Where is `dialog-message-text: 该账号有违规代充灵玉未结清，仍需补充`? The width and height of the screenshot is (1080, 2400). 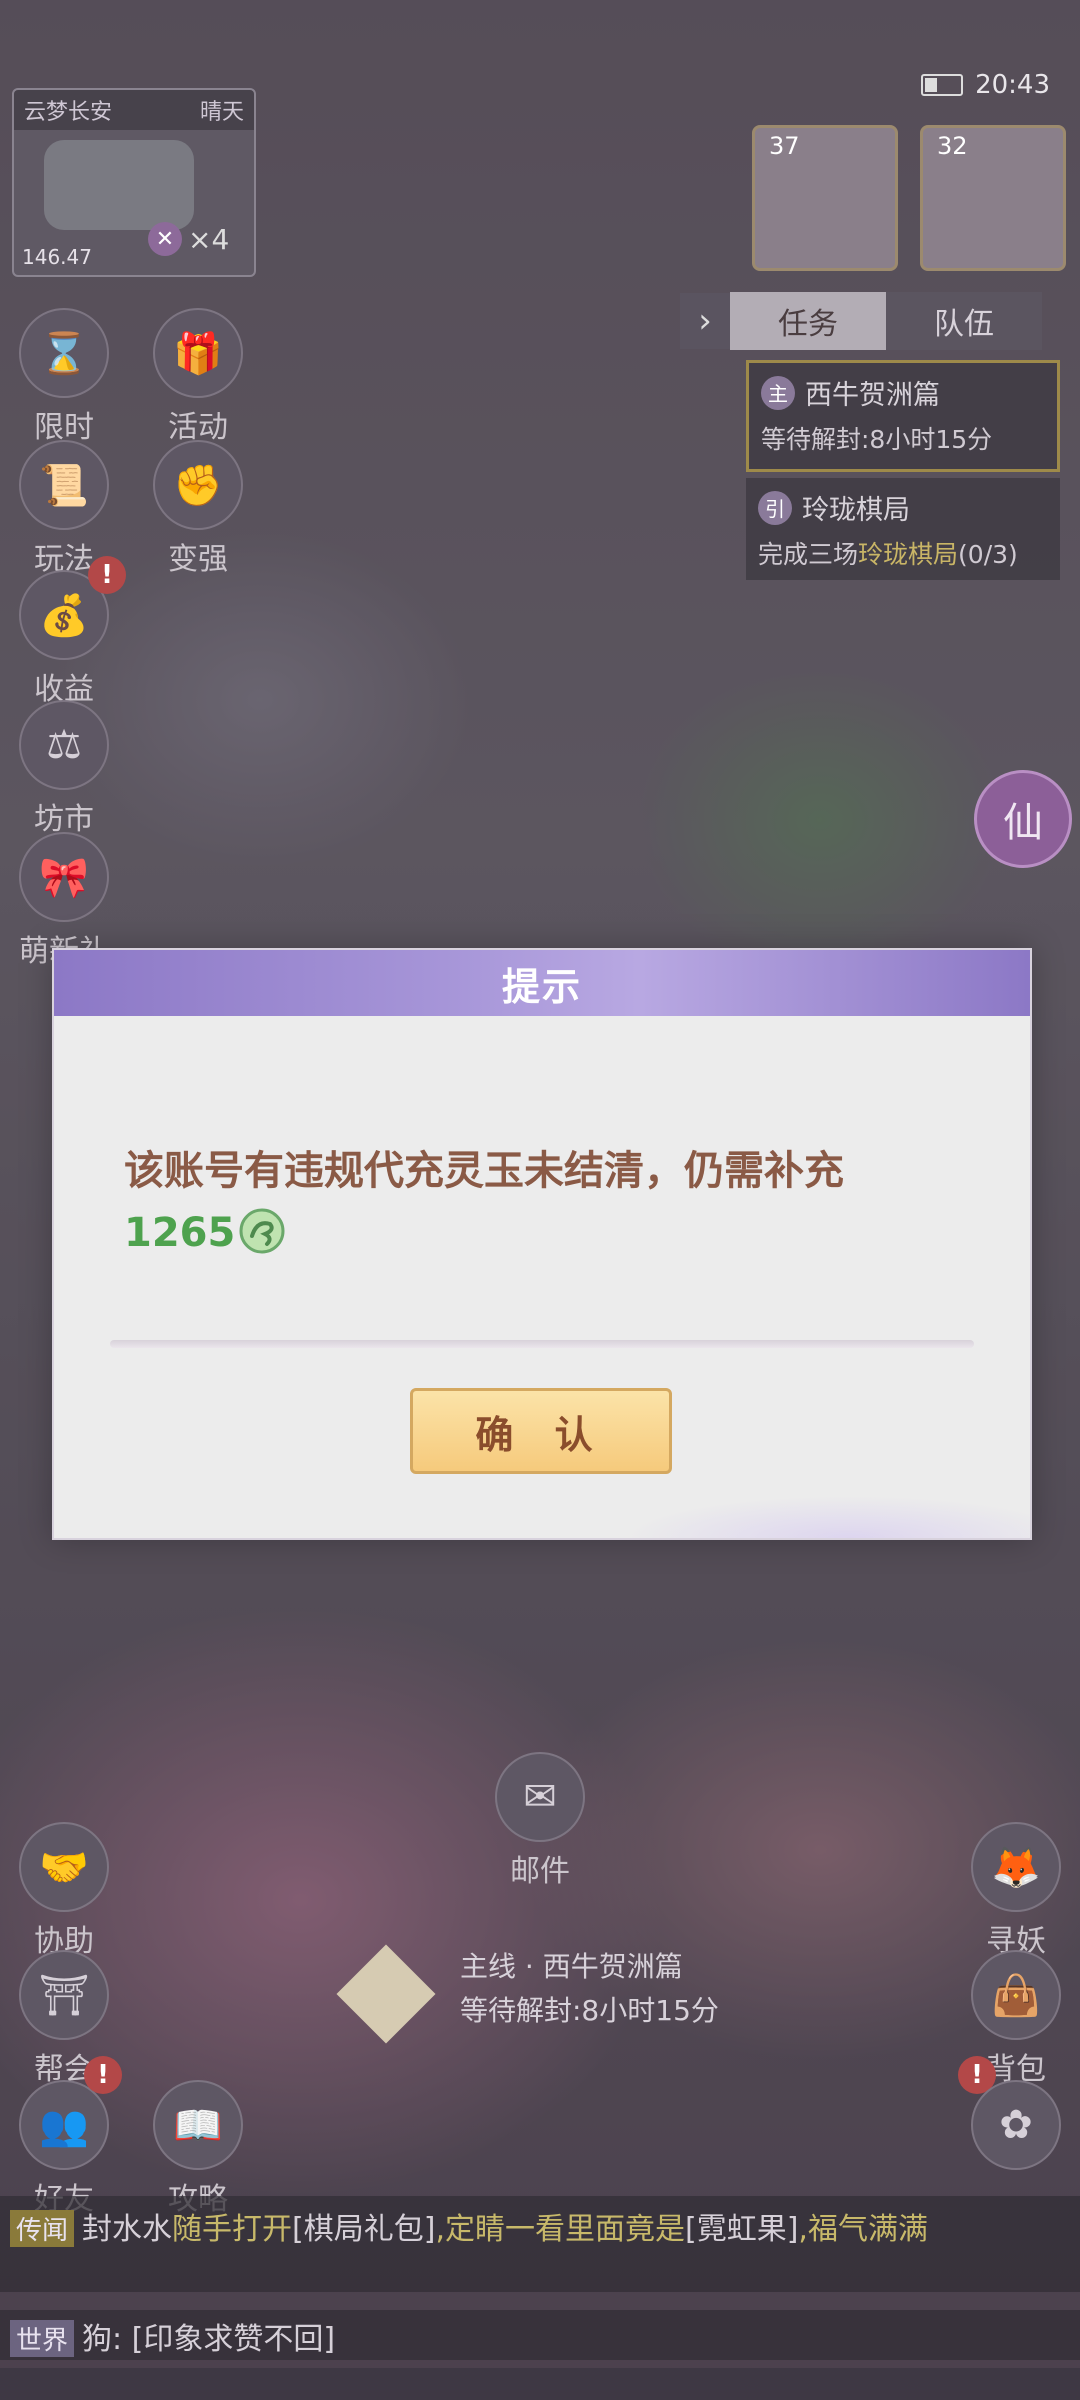 dialog-message-text: 该账号有违规代充灵玉未结清，仍需补充 is located at coordinates (484, 1171).